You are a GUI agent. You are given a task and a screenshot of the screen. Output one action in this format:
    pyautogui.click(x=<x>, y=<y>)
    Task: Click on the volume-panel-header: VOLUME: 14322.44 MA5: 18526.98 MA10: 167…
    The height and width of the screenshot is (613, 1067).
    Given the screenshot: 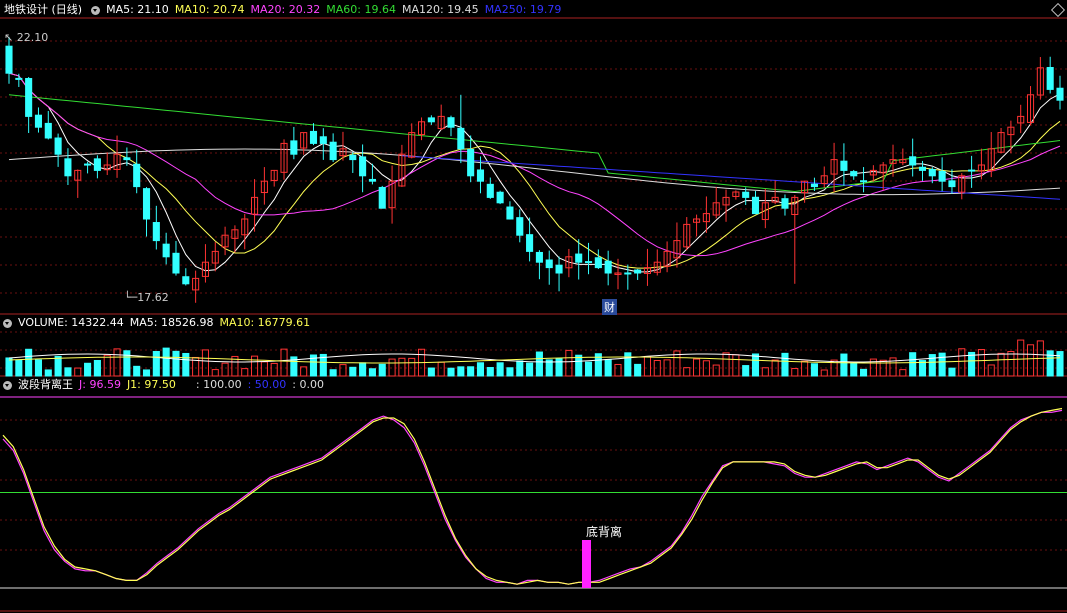 What is the action you would take?
    pyautogui.click(x=158, y=323)
    